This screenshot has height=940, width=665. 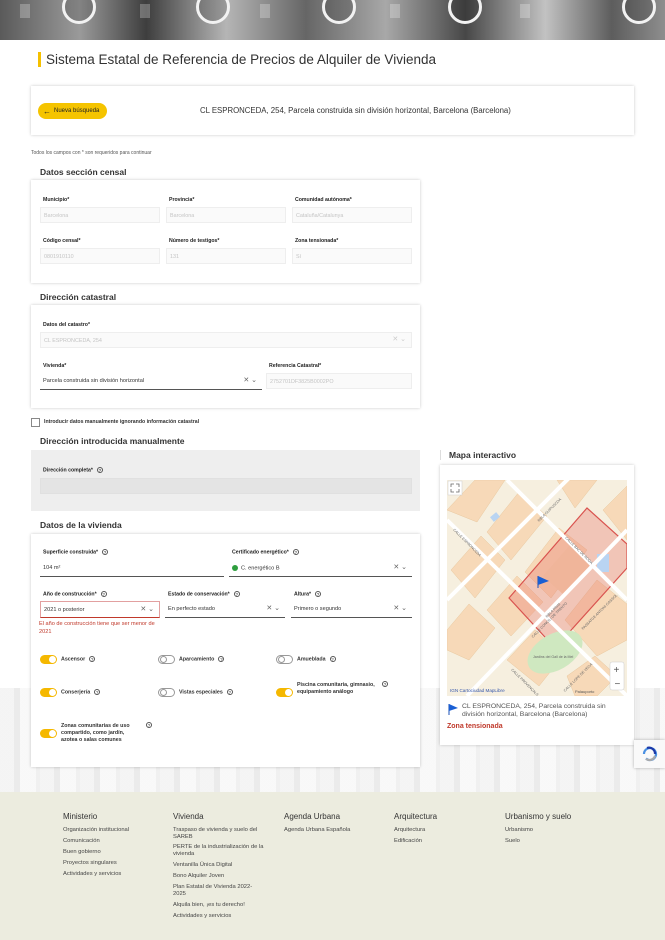 What do you see at coordinates (90, 863) in the screenshot?
I see `footer-link: Proyectos singulares` at bounding box center [90, 863].